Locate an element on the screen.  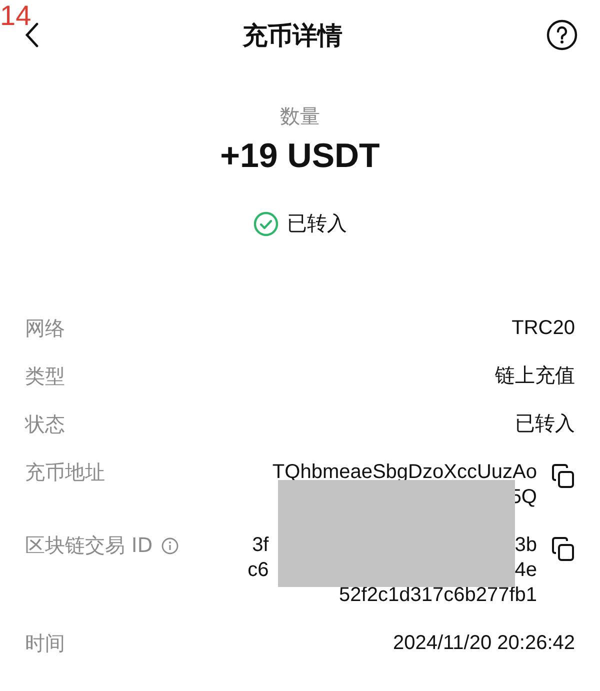
detail-value: 52f2c1d317c6b277fb1 is located at coordinates (438, 595).